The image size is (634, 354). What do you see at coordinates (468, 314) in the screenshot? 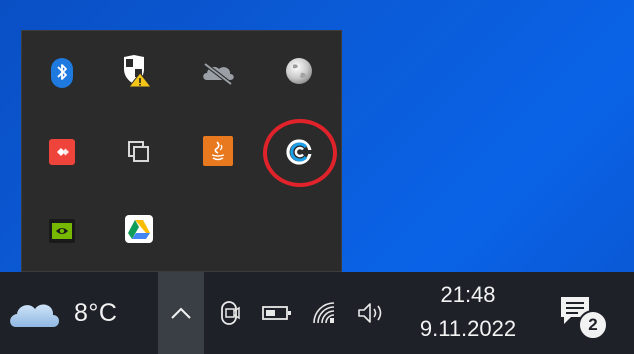
I see `clock: 21:48 9.11.2022` at bounding box center [468, 314].